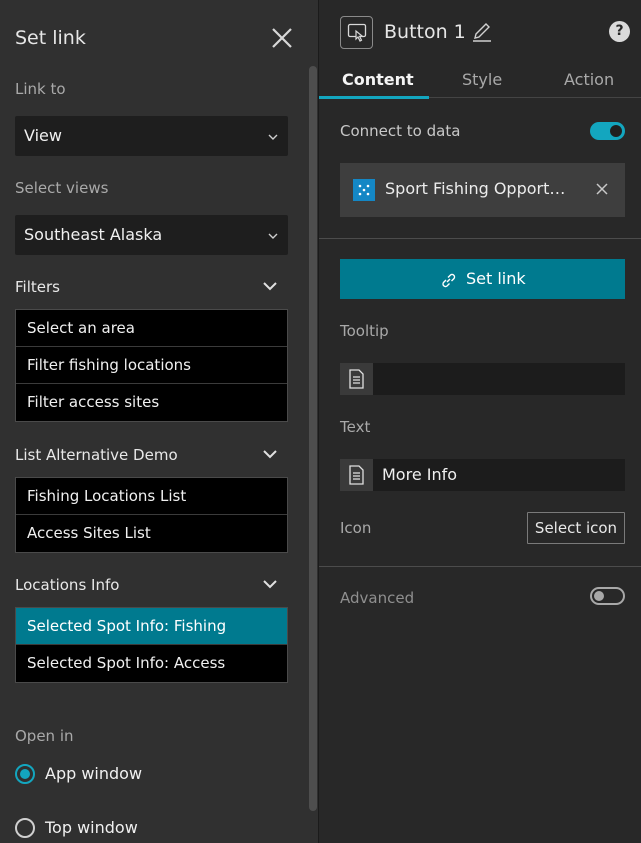 This screenshot has height=843, width=641. What do you see at coordinates (151, 402) in the screenshot?
I see `view-item: Filter access sites` at bounding box center [151, 402].